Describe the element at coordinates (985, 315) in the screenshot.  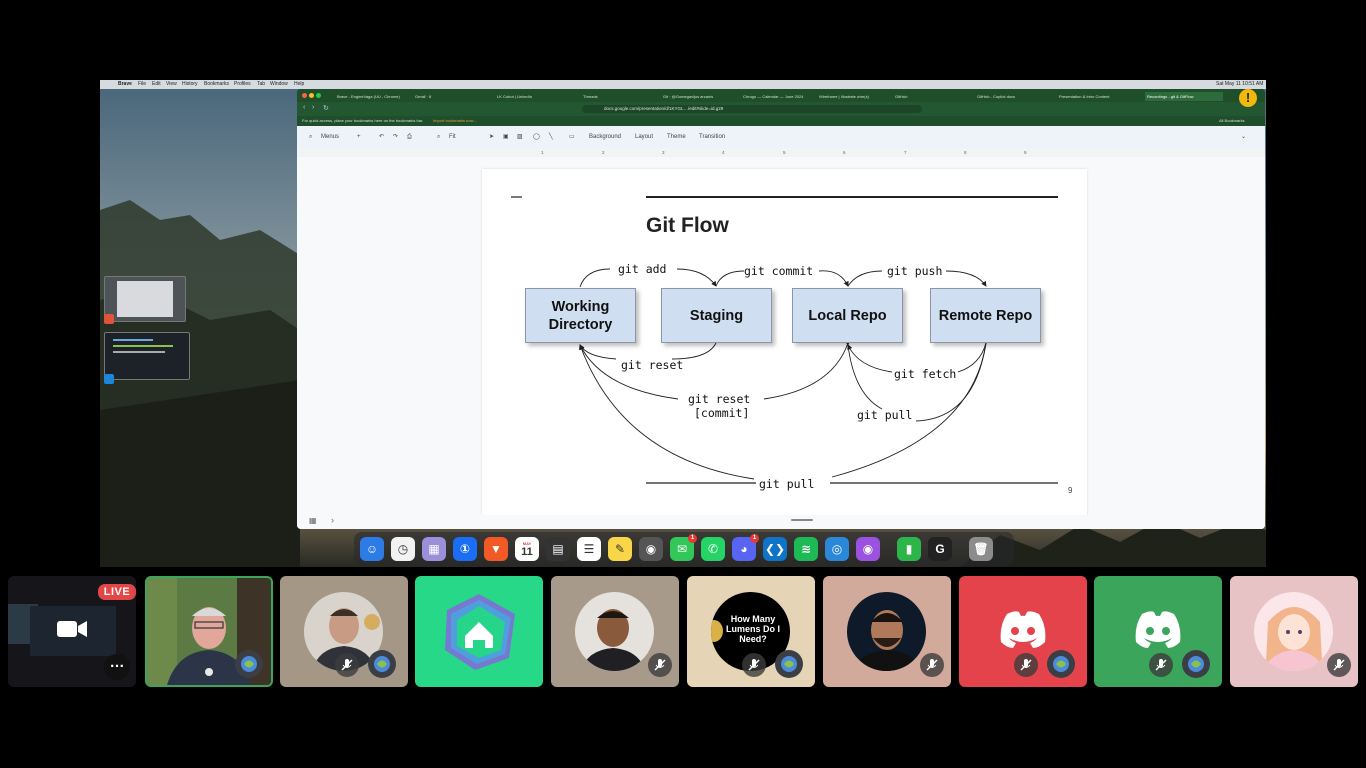
I see `remote-repo-box: Remote Repo` at that location.